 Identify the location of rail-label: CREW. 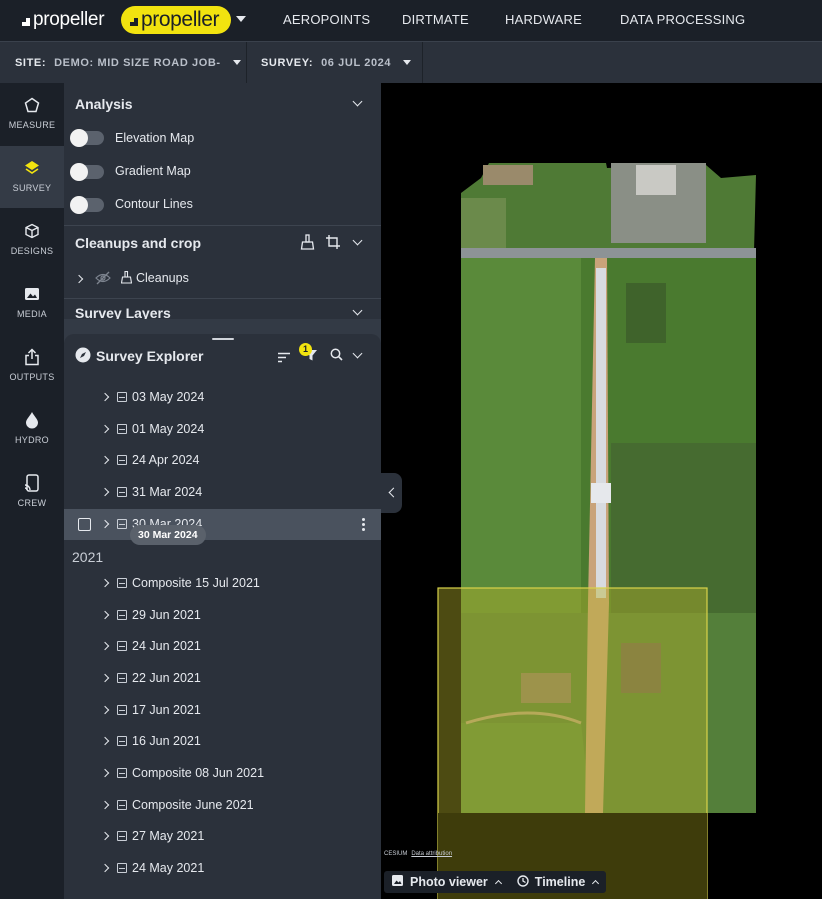
(32, 503).